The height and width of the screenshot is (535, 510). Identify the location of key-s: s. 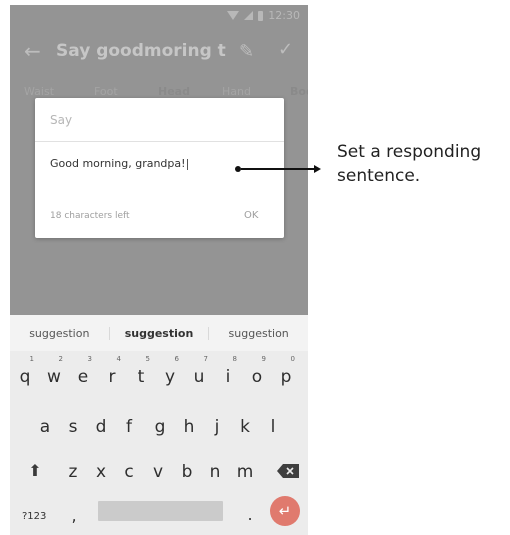
(73, 427).